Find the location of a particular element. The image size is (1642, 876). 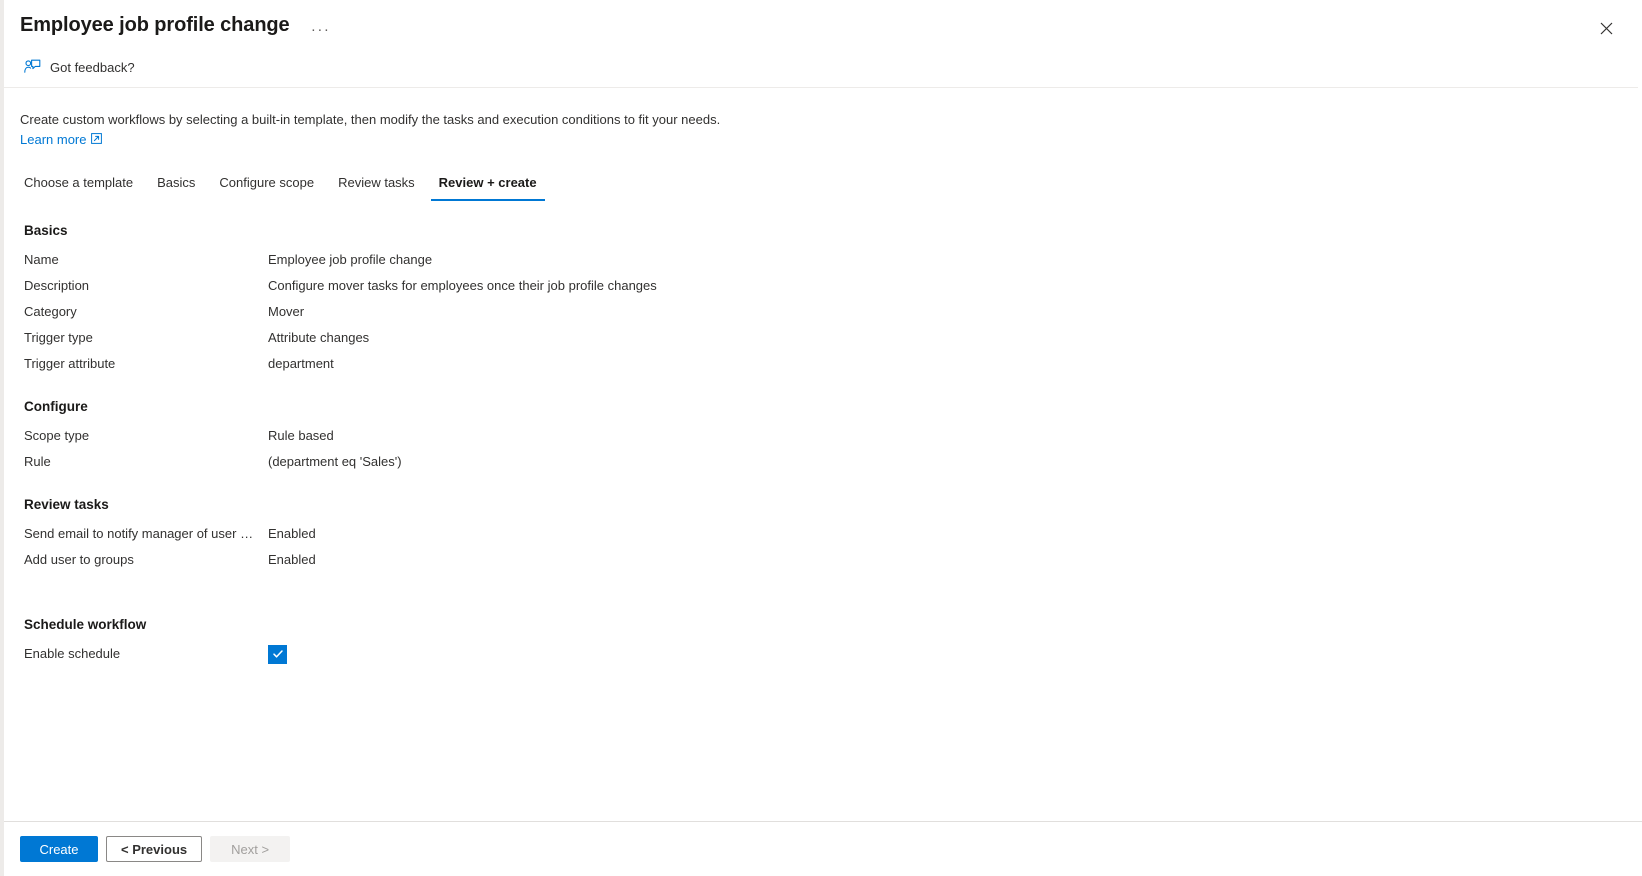

summary-key: Trigger attribute is located at coordinates (70, 363).